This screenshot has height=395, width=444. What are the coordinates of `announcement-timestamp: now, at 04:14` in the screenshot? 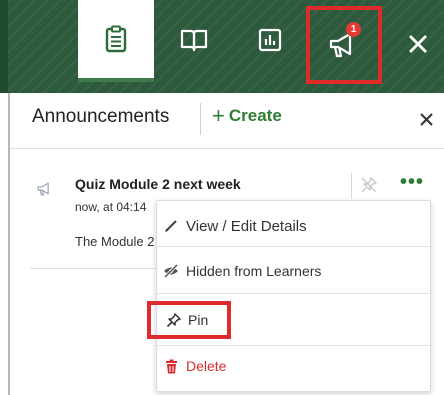 It's located at (111, 207).